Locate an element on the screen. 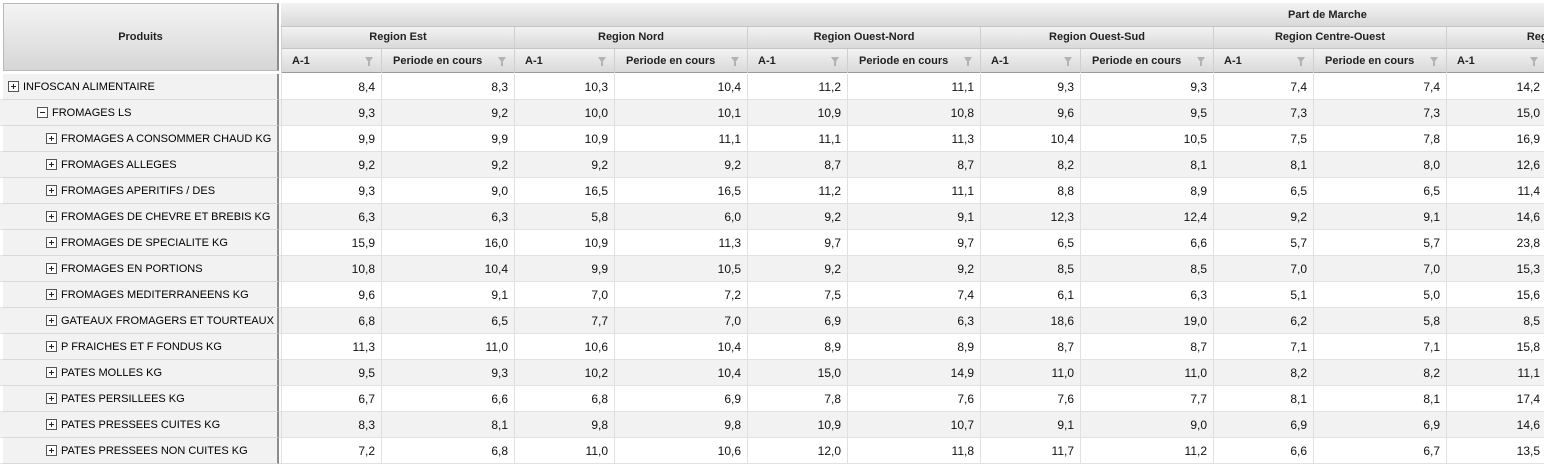 The height and width of the screenshot is (464, 1544). table-cell: 8,0 is located at coordinates (1379, 165).